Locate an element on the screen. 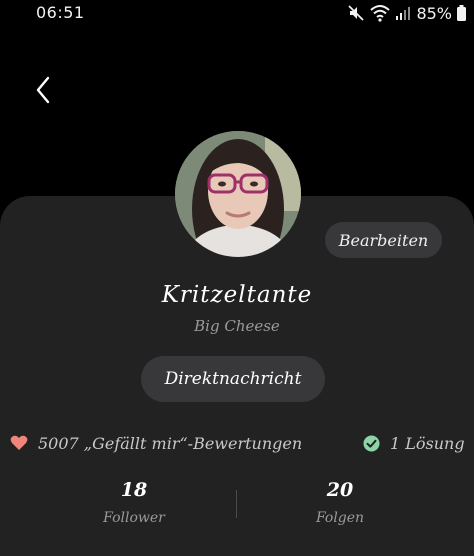 This screenshot has width=474, height=556. followers-label: Follower is located at coordinates (134, 518).